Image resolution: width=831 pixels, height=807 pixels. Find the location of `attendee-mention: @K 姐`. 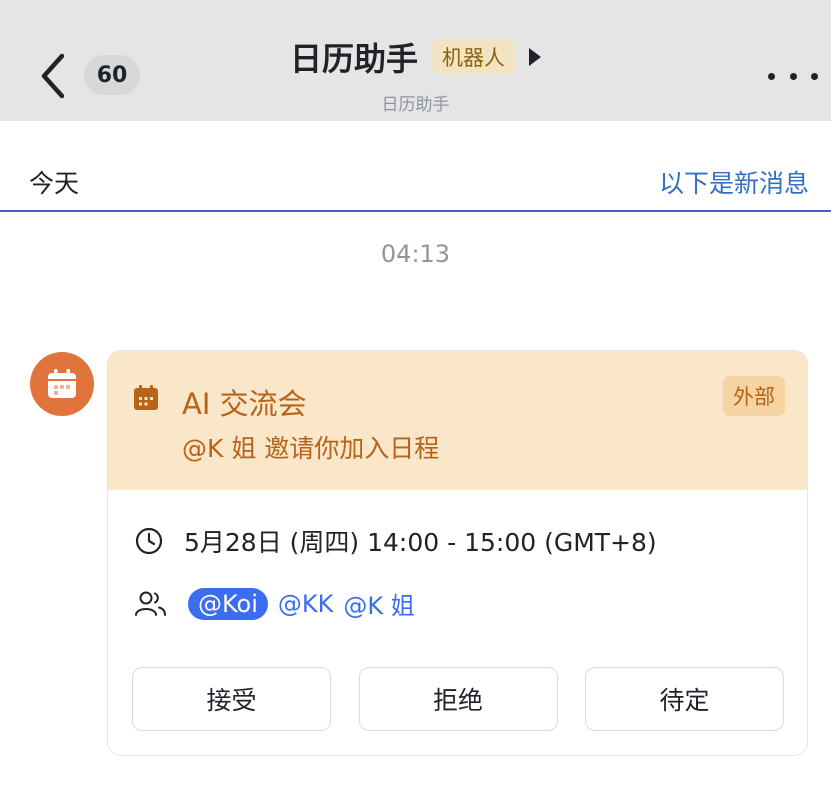

attendee-mention: @K 姐 is located at coordinates (378, 603).